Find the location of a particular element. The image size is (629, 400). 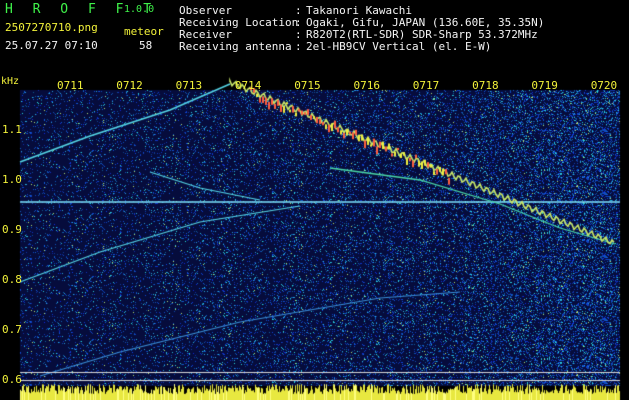

x-tick-label: 0714 is located at coordinates (248, 85).